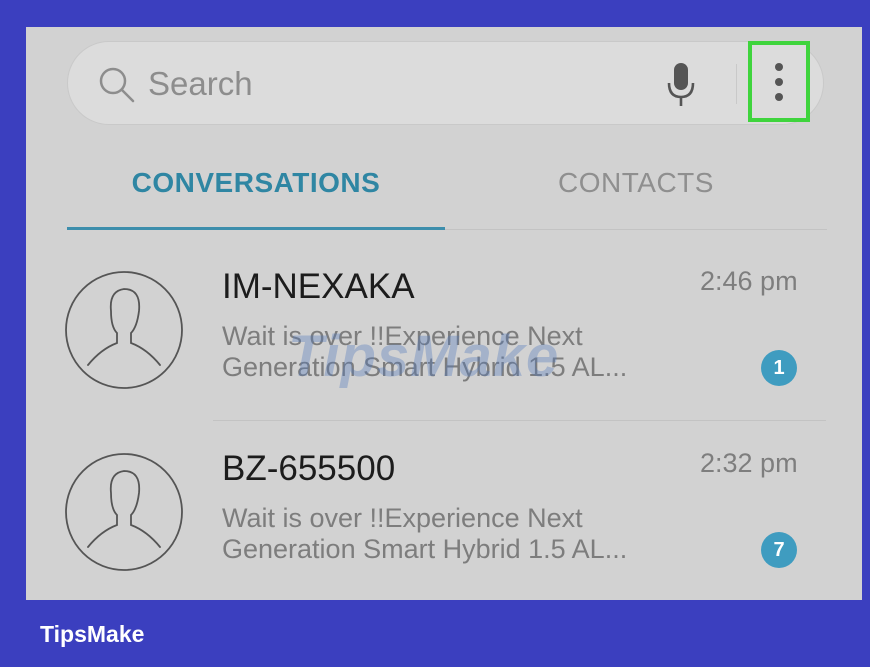  Describe the element at coordinates (318, 286) in the screenshot. I see `sender-name: IM-NEXAKA` at that location.